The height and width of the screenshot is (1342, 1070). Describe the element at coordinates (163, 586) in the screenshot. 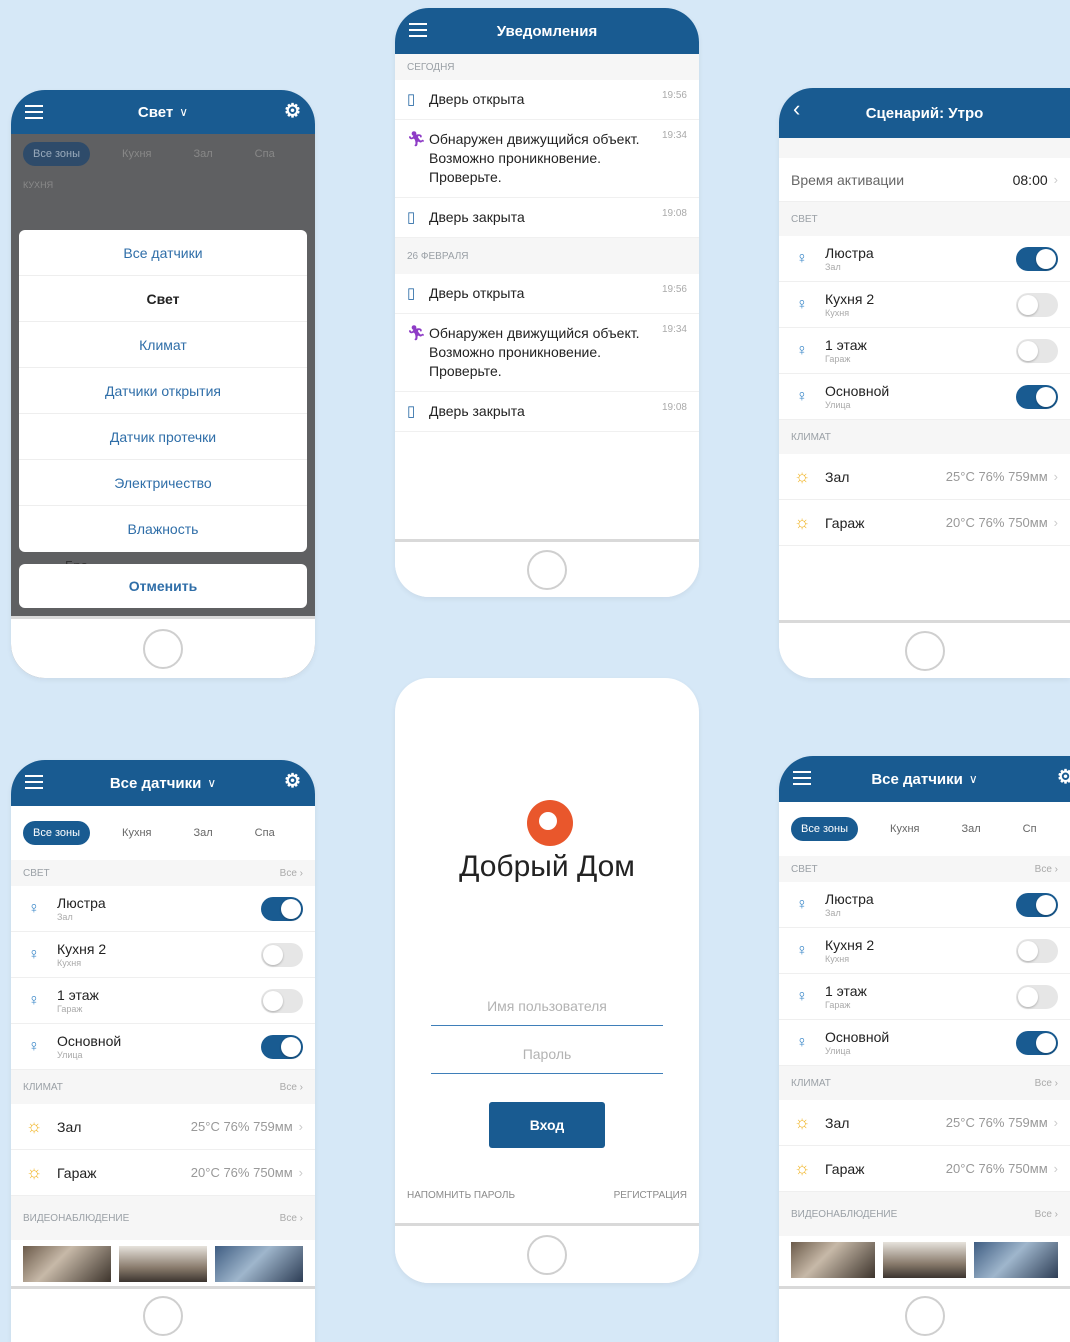

I see `cancel-button: Отменить` at that location.